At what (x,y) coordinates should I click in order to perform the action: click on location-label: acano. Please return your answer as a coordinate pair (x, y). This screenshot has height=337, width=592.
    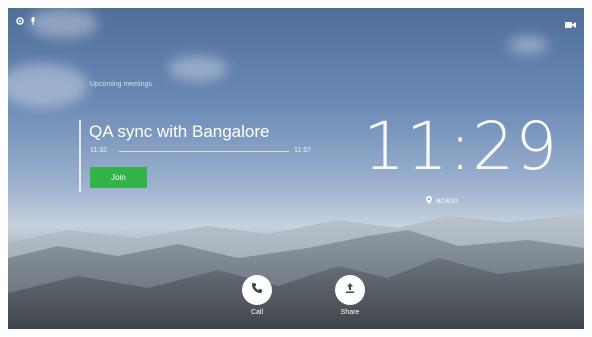
    Looking at the image, I should click on (447, 200).